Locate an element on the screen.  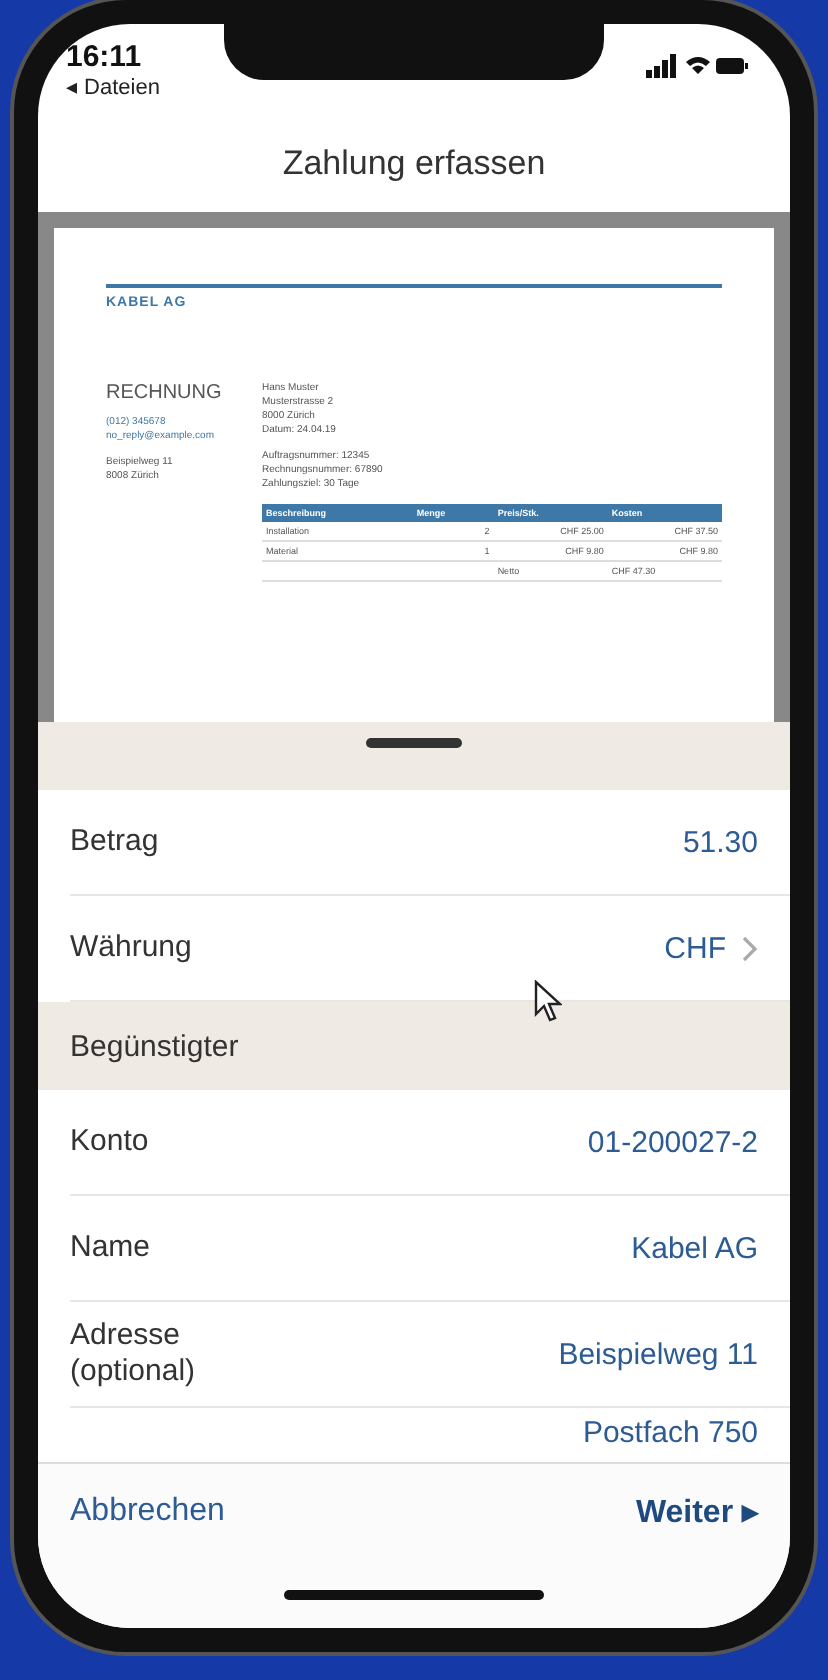
back-link: ◂ Dateien is located at coordinates (113, 87).